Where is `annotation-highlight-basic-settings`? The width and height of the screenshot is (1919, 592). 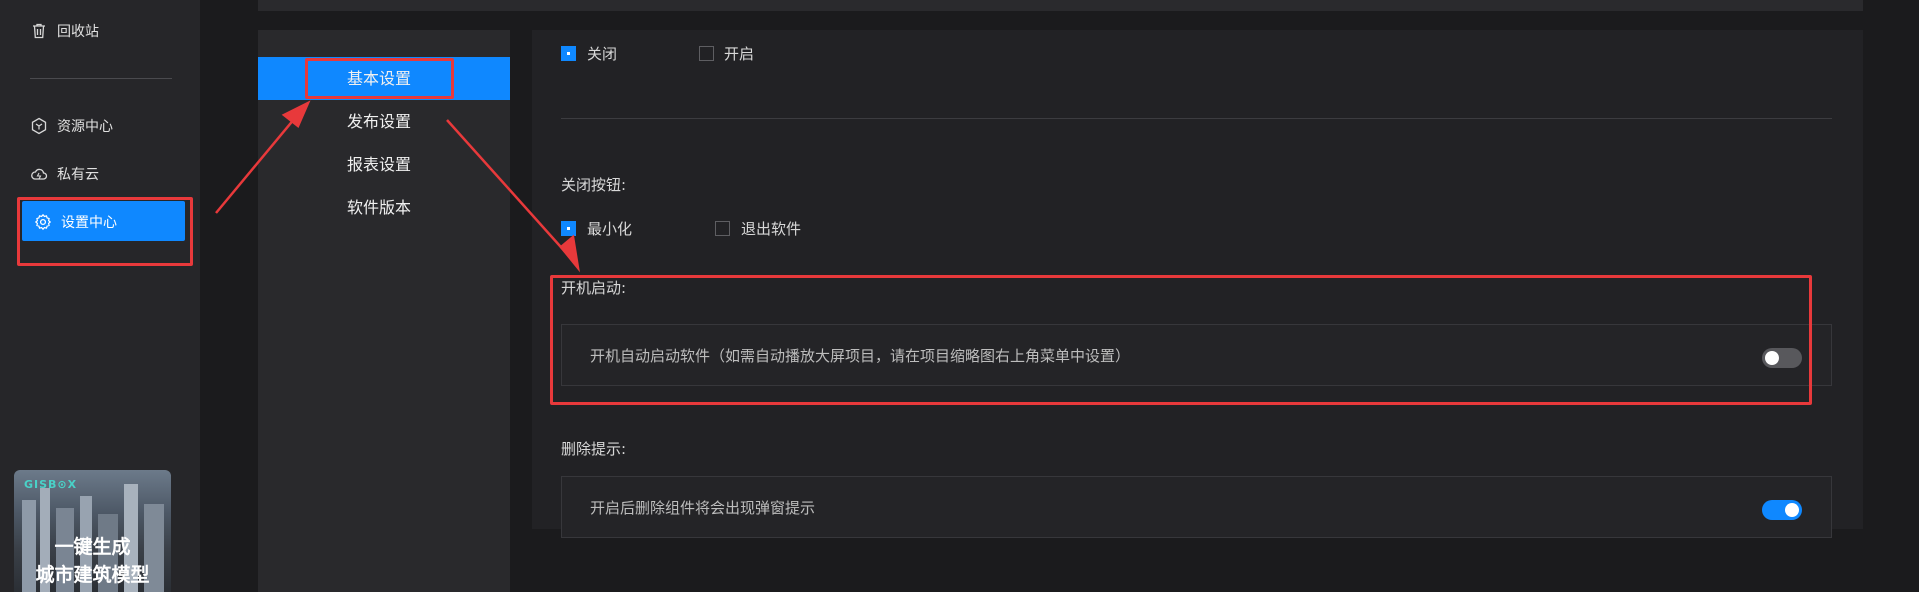 annotation-highlight-basic-settings is located at coordinates (379, 78).